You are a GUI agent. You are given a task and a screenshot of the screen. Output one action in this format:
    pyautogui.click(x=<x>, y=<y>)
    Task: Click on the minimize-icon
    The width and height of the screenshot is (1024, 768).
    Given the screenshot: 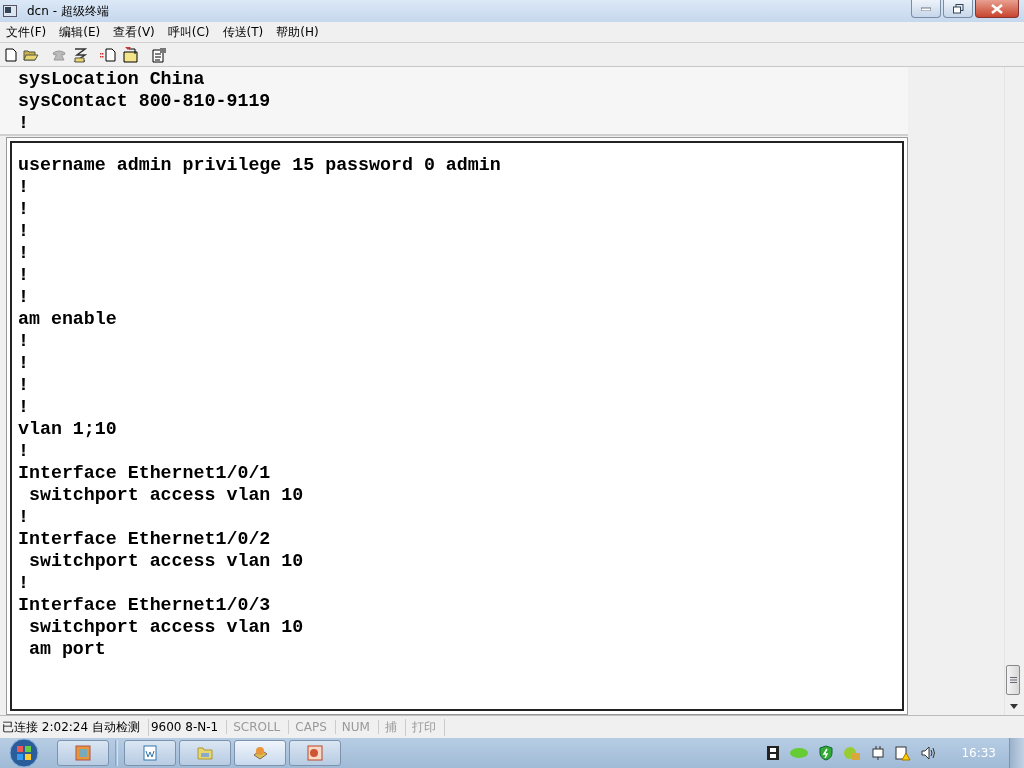 What is the action you would take?
    pyautogui.click(x=926, y=8)
    